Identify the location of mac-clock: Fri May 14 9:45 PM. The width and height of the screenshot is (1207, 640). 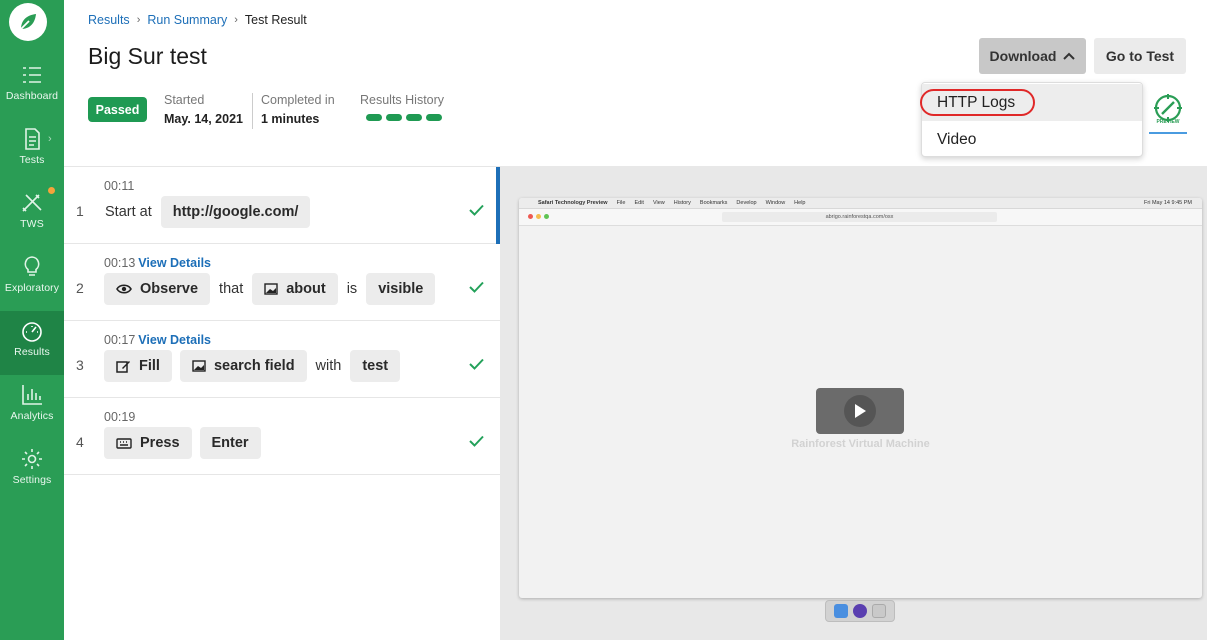
(1168, 203).